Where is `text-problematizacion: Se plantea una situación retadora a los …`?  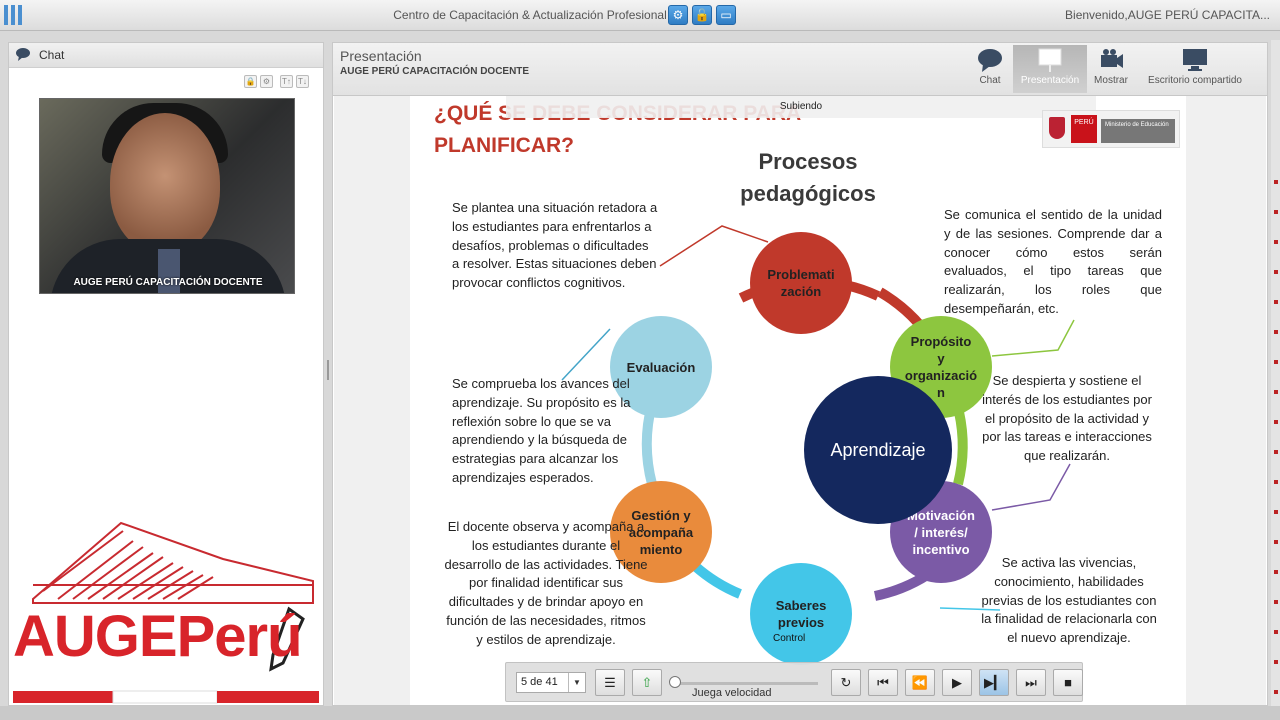
text-problematizacion: Se plantea una situación retadora a los … is located at coordinates (555, 245).